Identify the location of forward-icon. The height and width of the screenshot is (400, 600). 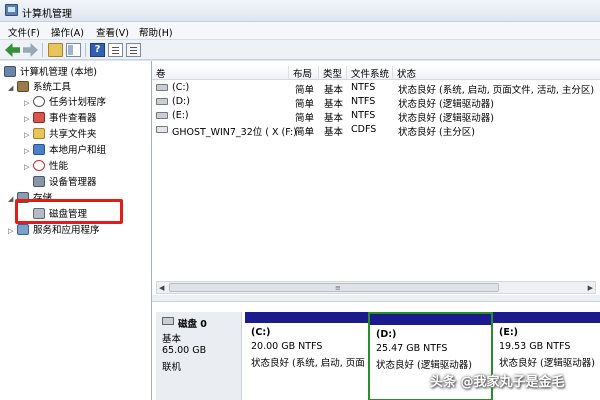
(30, 50).